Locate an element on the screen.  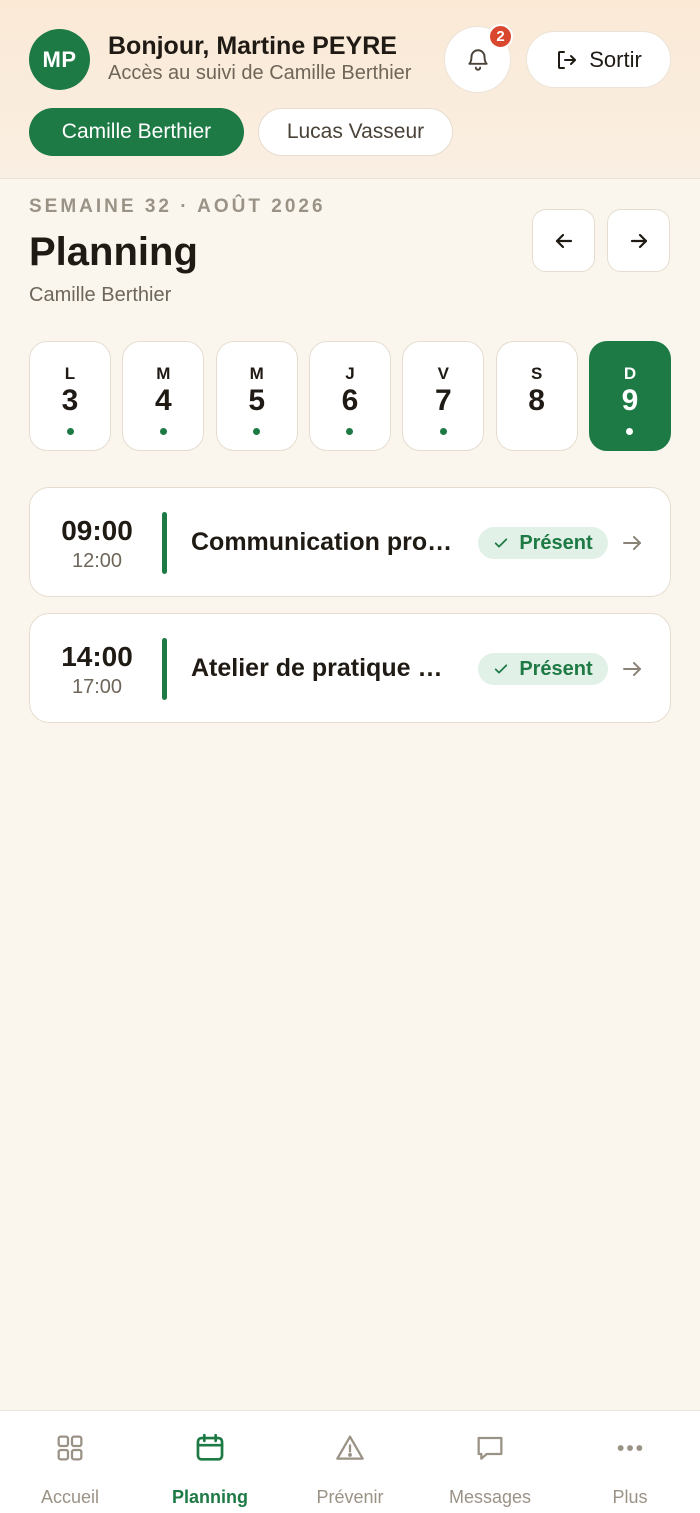
day-number: 4 is located at coordinates (163, 400).